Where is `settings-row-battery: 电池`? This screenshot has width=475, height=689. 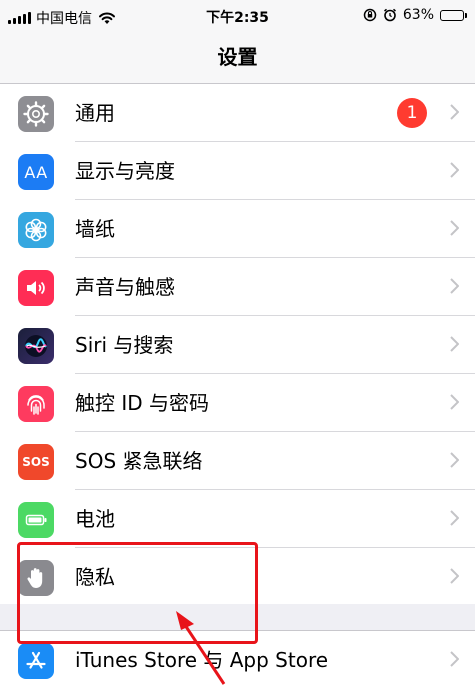
settings-row-battery: 电池 is located at coordinates (237, 519).